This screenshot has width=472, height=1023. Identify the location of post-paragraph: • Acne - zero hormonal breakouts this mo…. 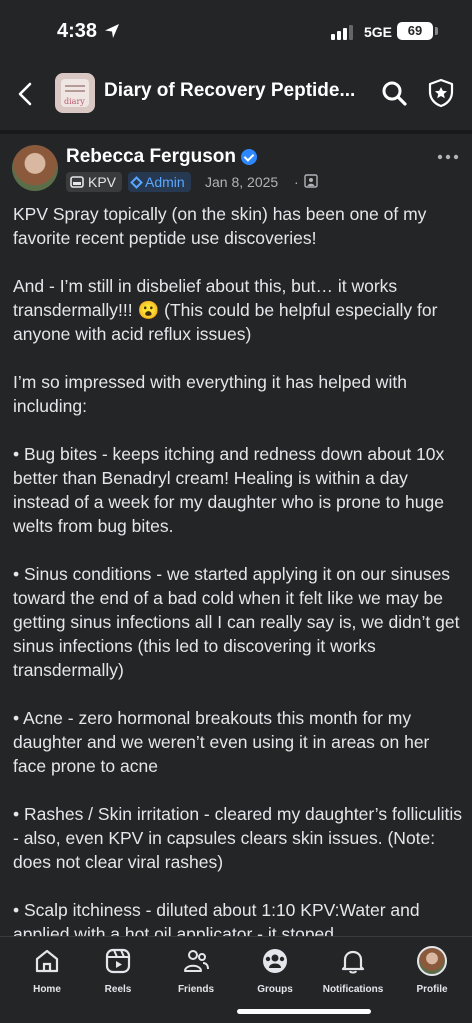
(221, 742).